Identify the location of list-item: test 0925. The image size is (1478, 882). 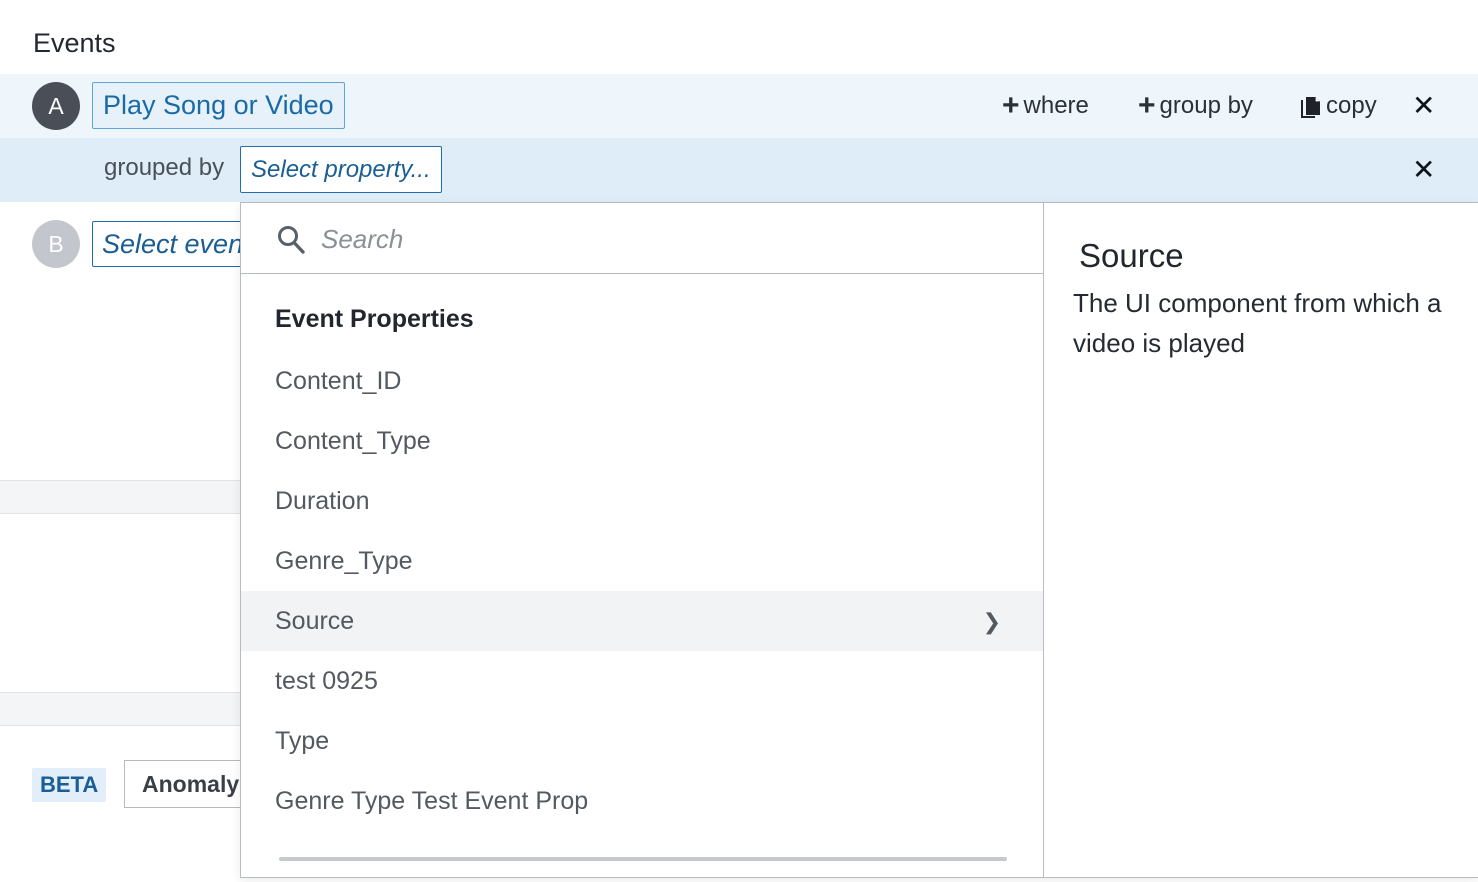
(642, 681).